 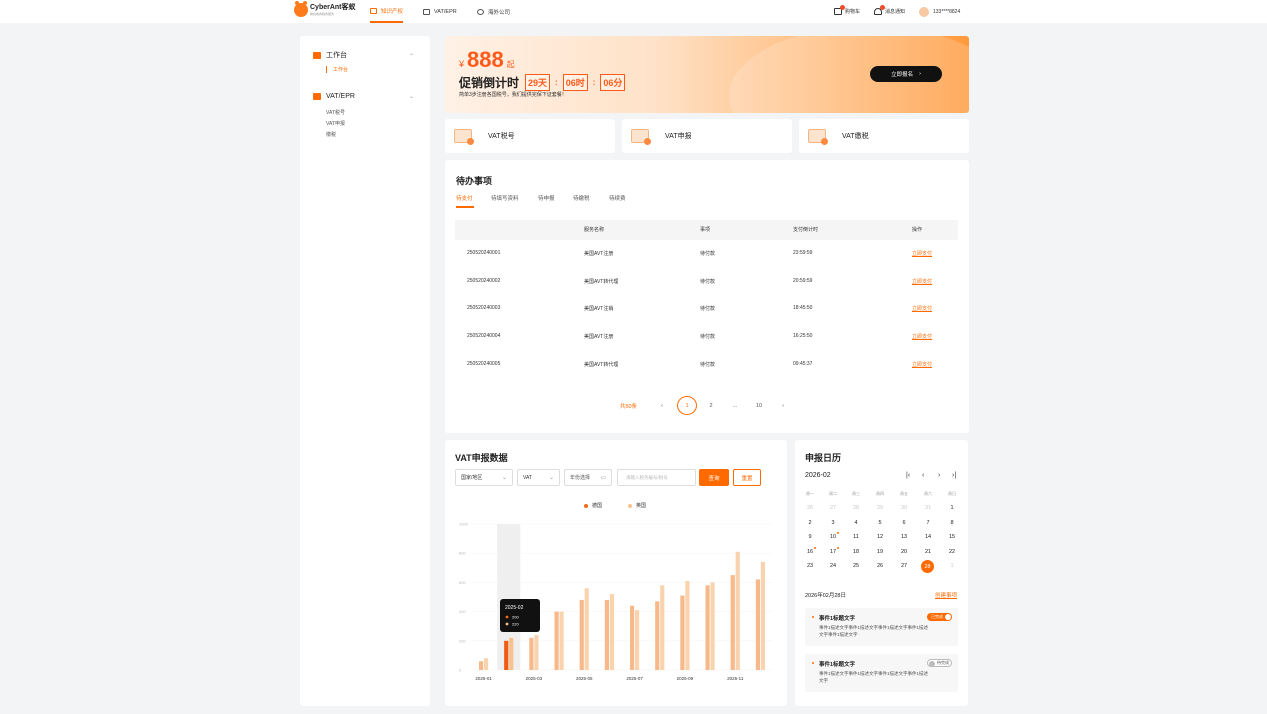 I want to click on calendar-day: 30, so click(x=904, y=508).